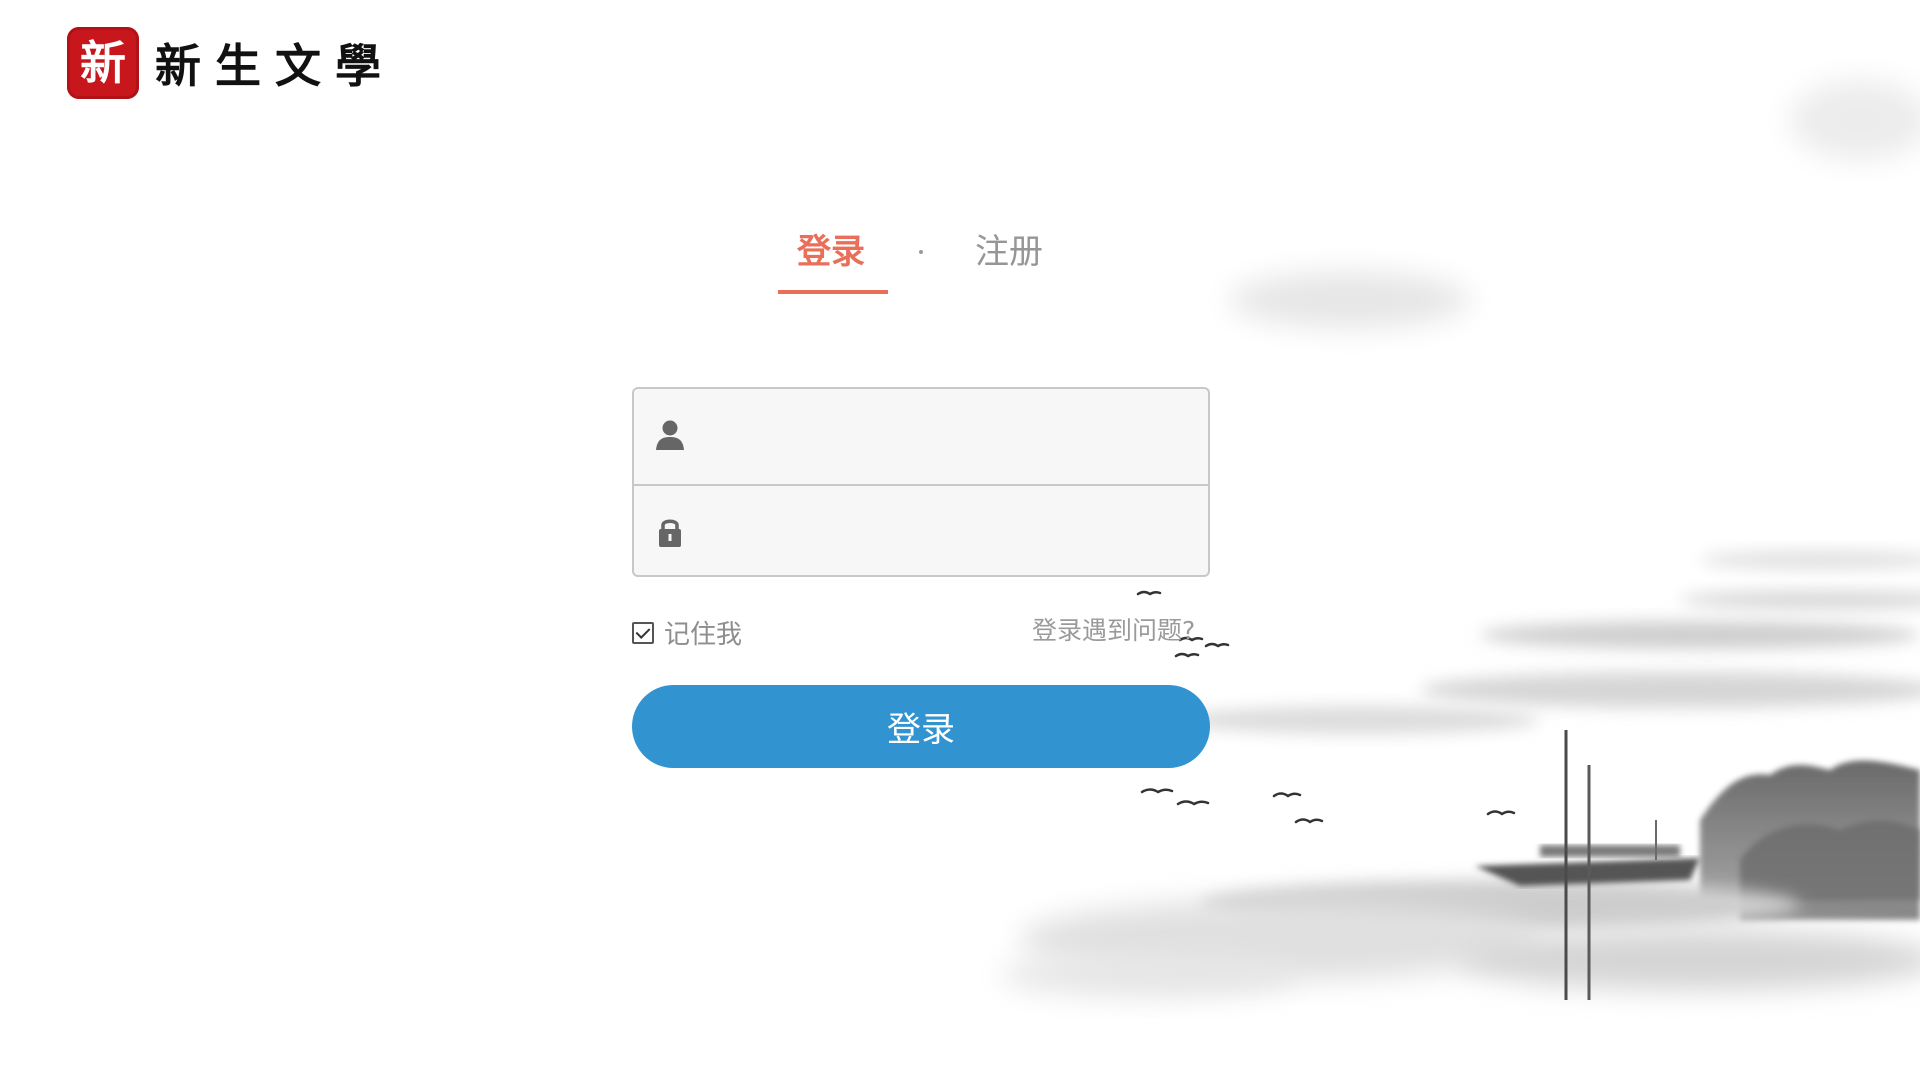  I want to click on lock-icon, so click(670, 533).